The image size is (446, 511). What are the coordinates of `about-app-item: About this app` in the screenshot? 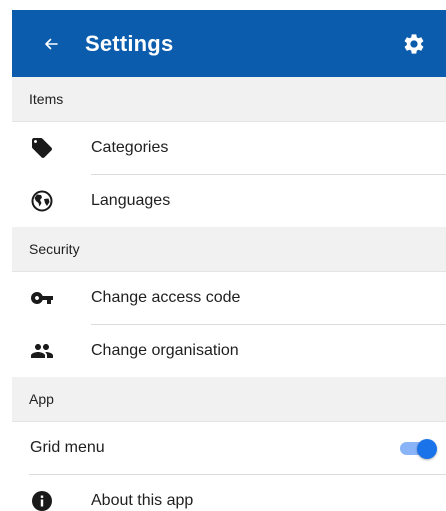 It's located at (229, 493).